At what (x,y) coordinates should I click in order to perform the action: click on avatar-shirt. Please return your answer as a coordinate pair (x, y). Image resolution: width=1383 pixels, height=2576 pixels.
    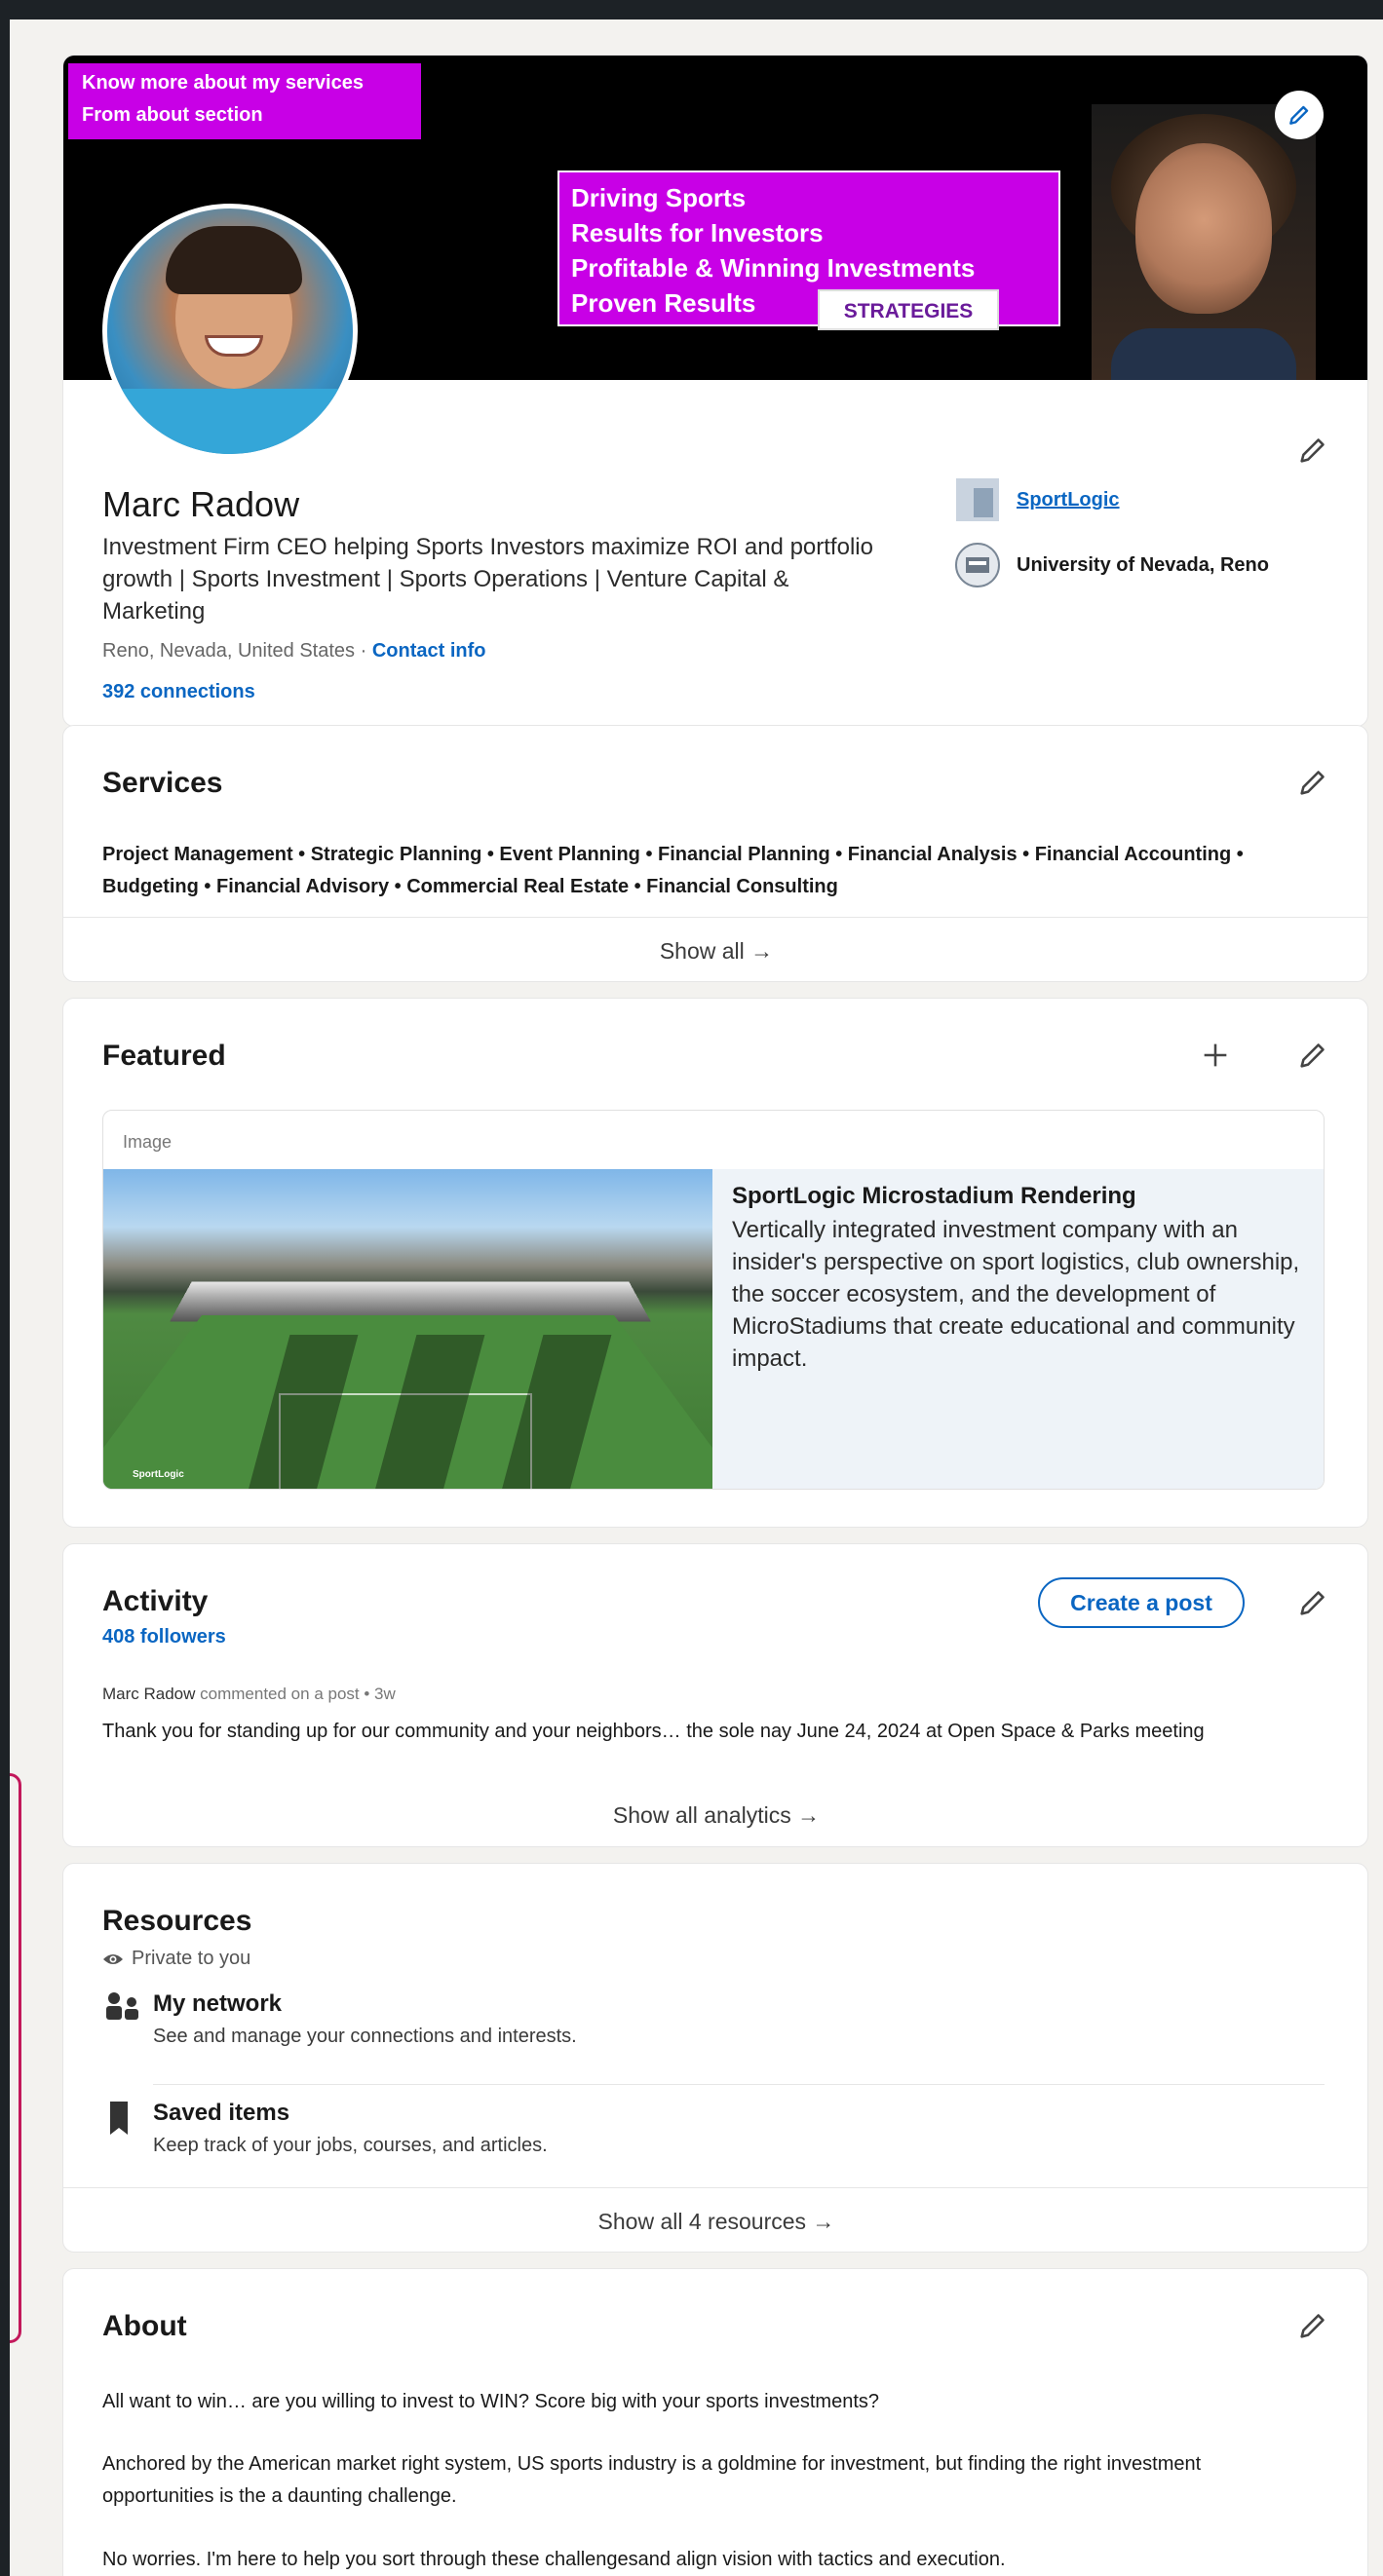
    Looking at the image, I should click on (230, 421).